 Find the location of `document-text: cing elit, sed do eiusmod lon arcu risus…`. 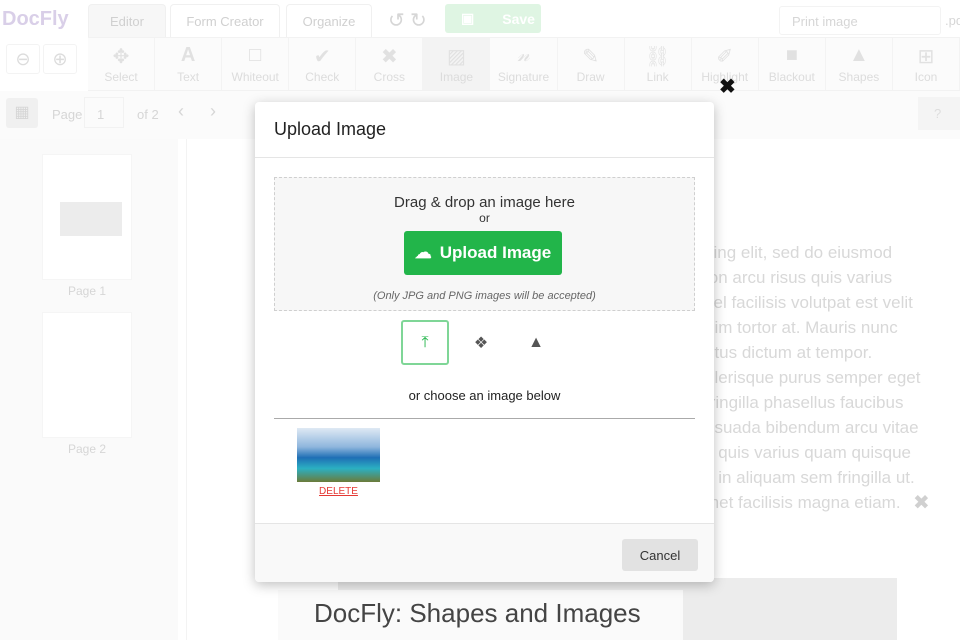

document-text: cing elit, sed do eiusmod lon arcu risus… is located at coordinates (812, 377).